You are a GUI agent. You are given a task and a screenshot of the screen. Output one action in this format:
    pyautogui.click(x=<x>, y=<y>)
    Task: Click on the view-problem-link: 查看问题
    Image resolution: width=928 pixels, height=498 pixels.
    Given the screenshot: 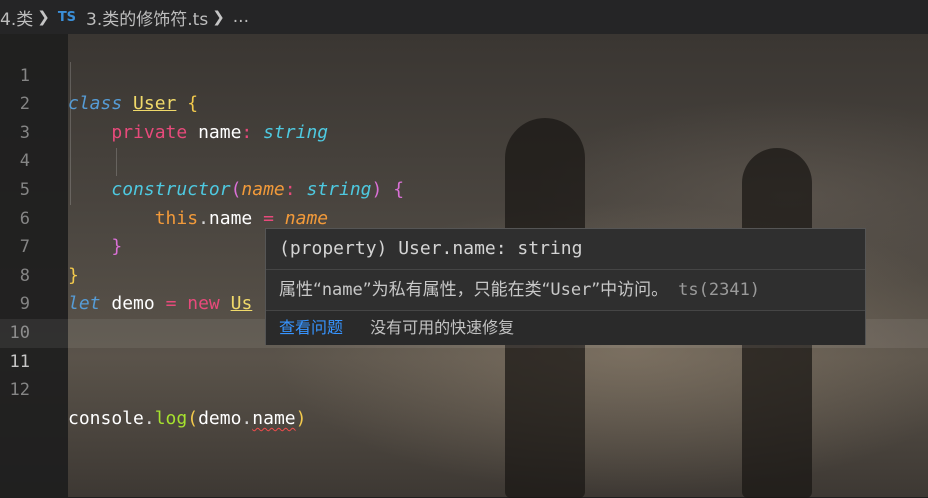 What is the action you would take?
    pyautogui.click(x=311, y=327)
    